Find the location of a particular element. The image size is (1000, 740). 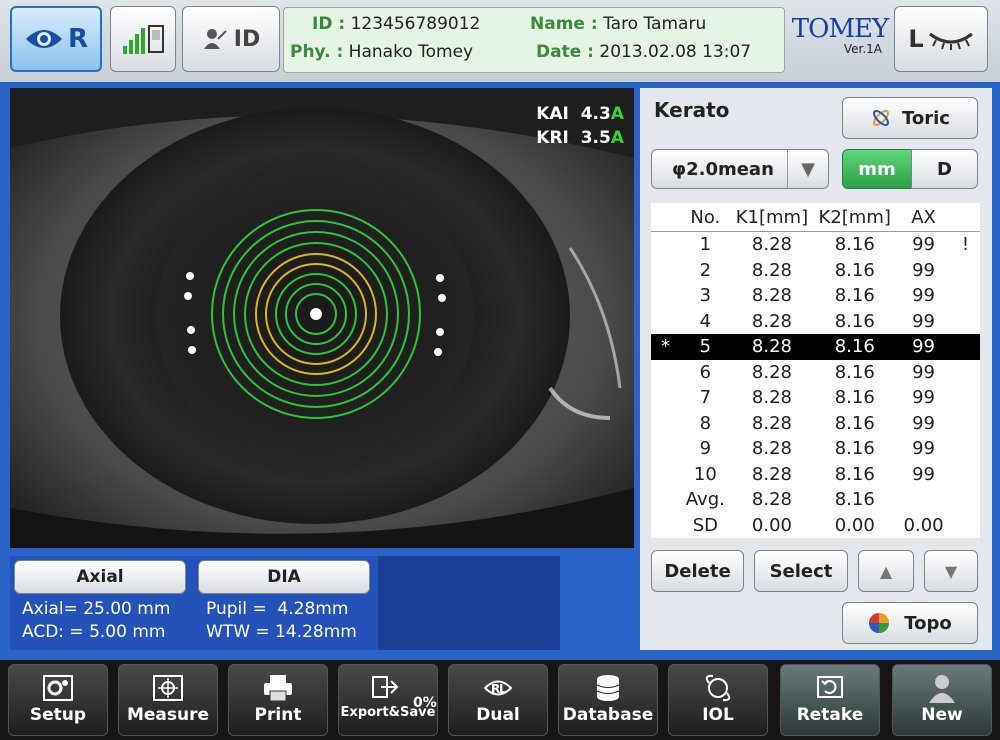

cell-no: 4 is located at coordinates (705, 321).